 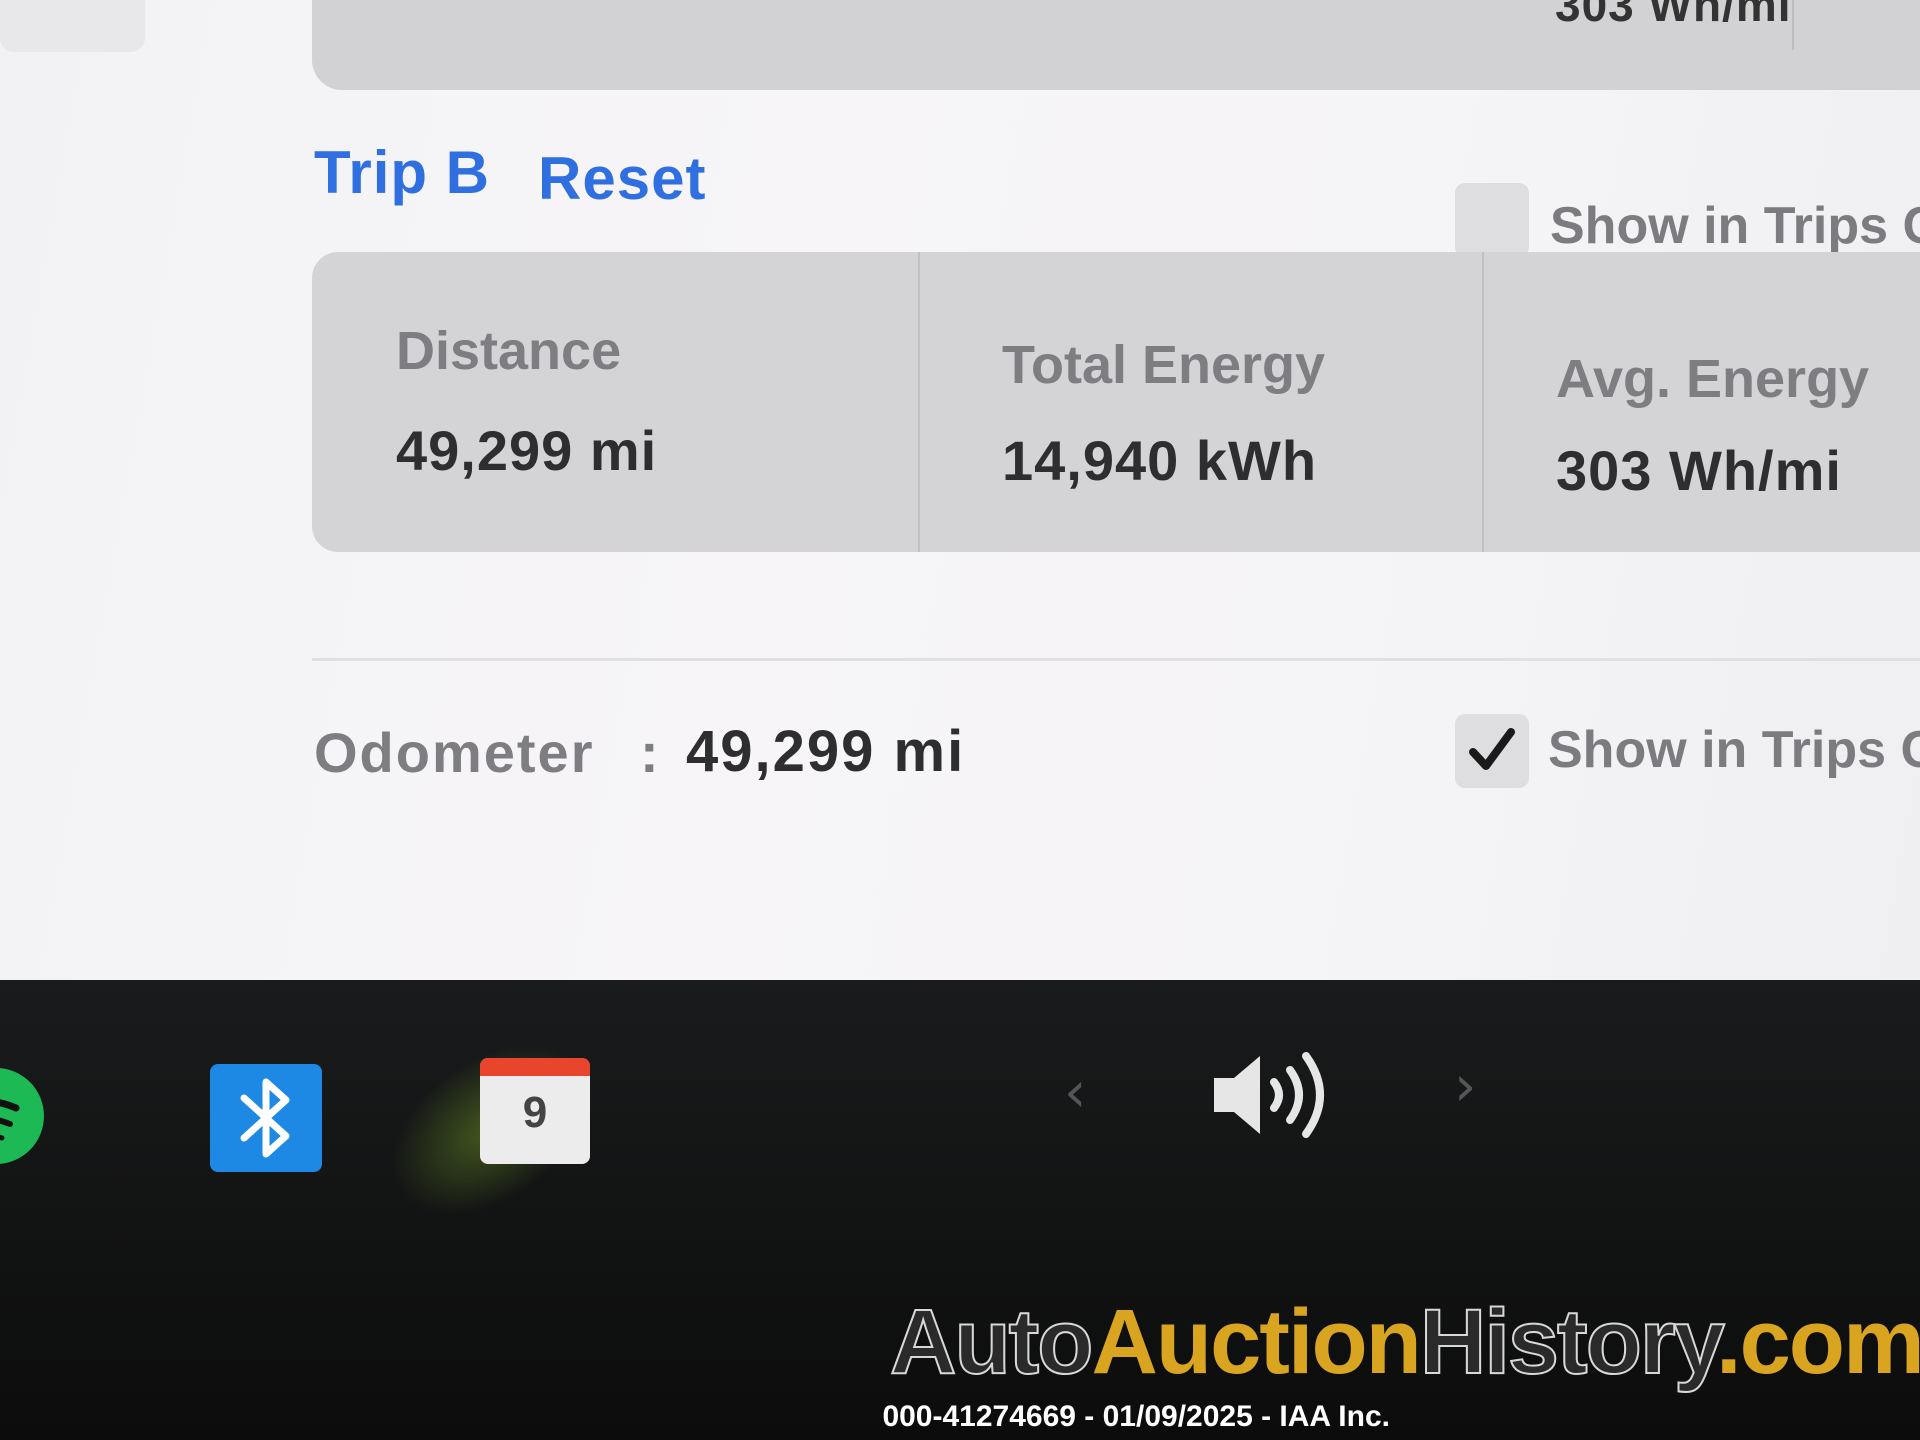 I want to click on watermark-part: Auction, so click(x=1256, y=1342).